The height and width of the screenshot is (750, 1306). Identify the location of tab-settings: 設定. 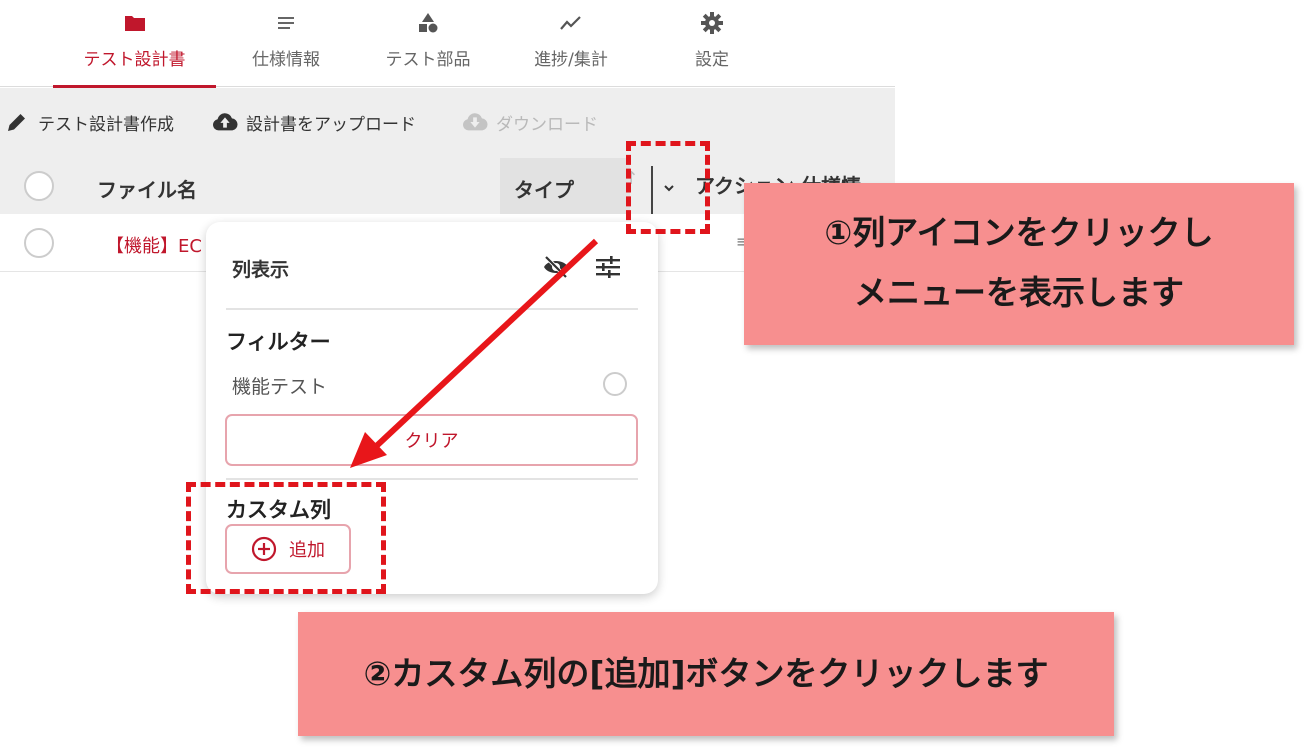
(712, 43).